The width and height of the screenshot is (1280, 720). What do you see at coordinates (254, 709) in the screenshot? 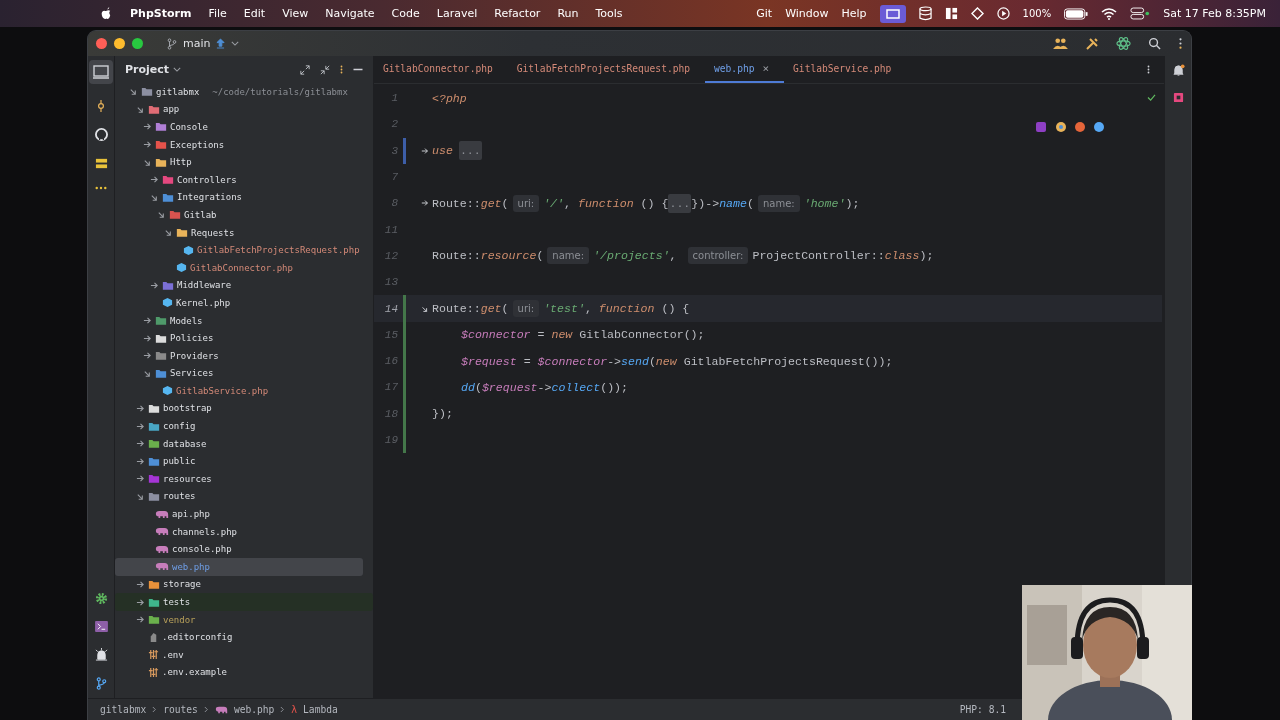
I see `breadcrumb: web.php` at bounding box center [254, 709].